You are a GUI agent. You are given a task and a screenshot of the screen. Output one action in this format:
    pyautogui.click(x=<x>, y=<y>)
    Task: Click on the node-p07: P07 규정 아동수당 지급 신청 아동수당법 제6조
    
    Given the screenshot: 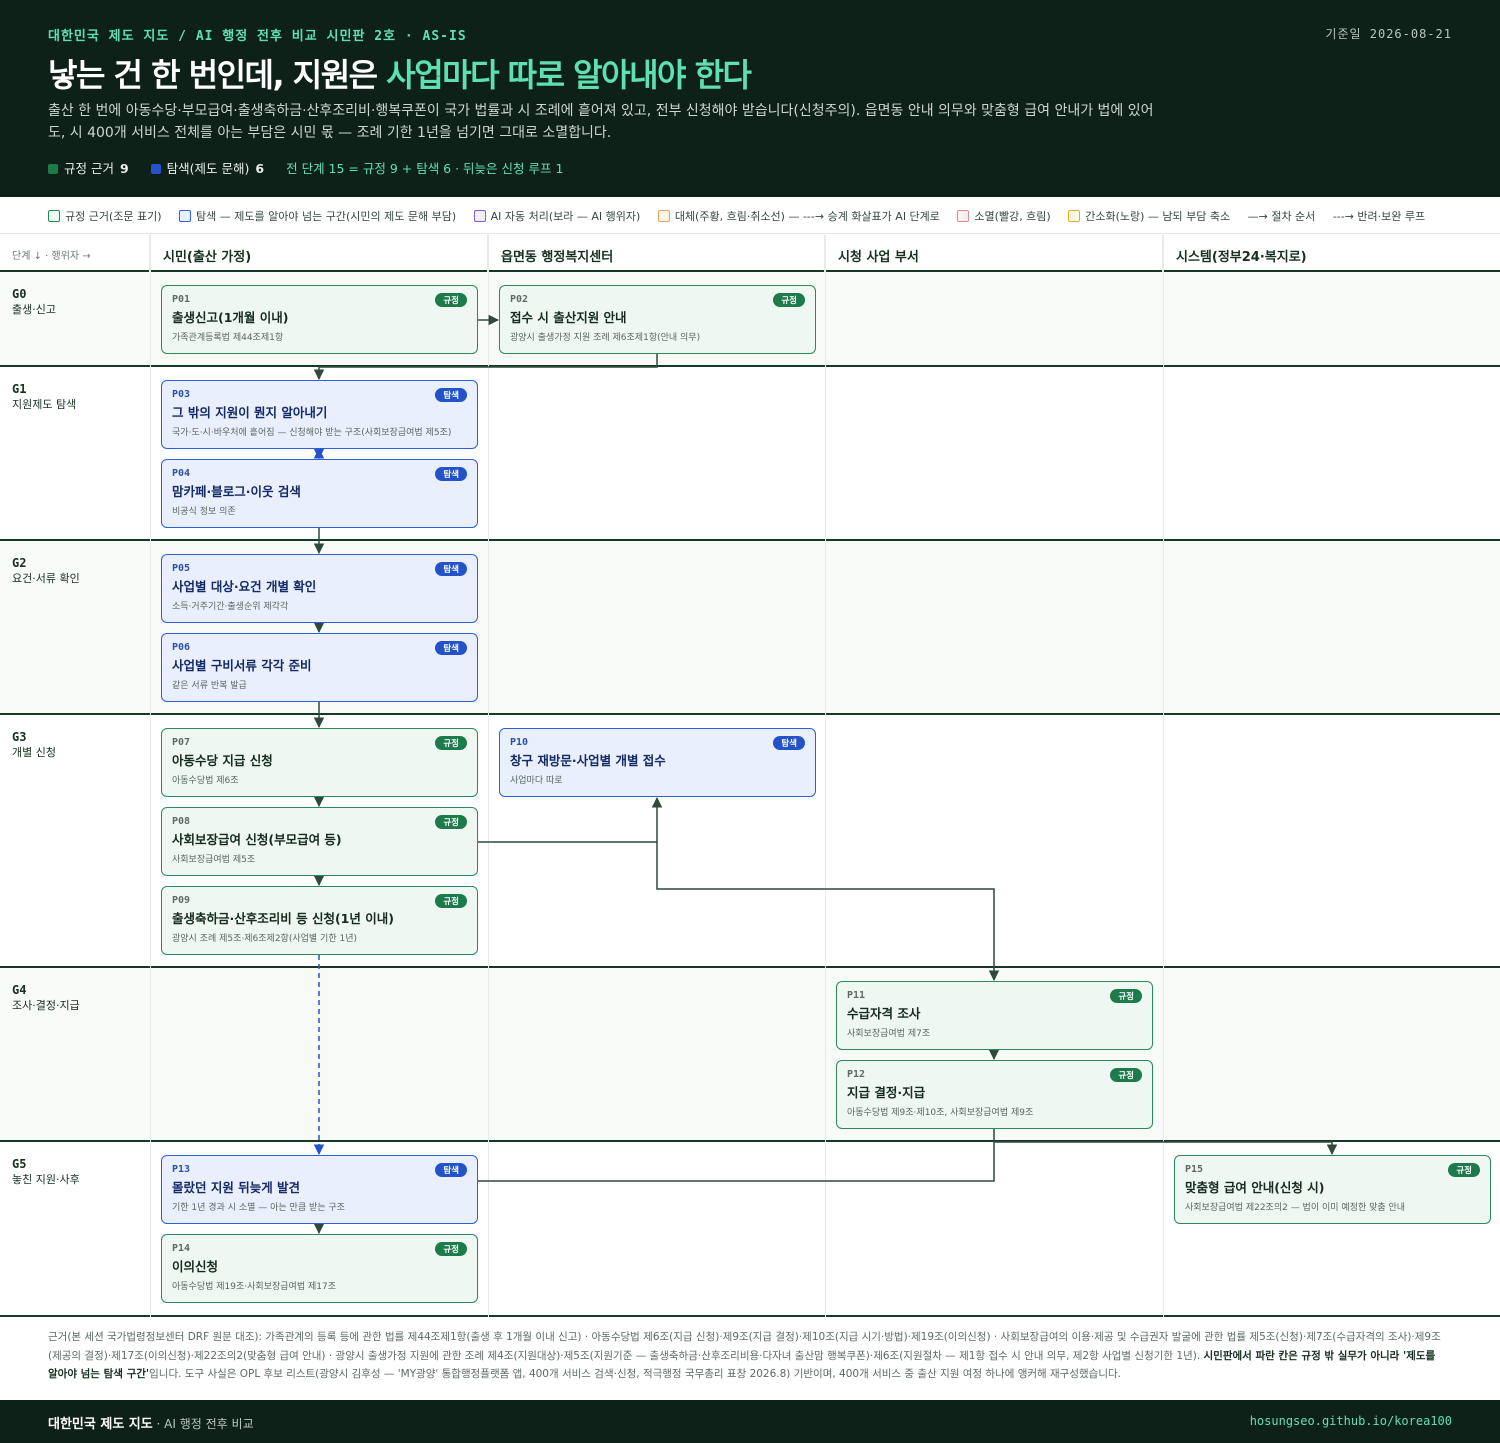 What is the action you would take?
    pyautogui.click(x=319, y=762)
    